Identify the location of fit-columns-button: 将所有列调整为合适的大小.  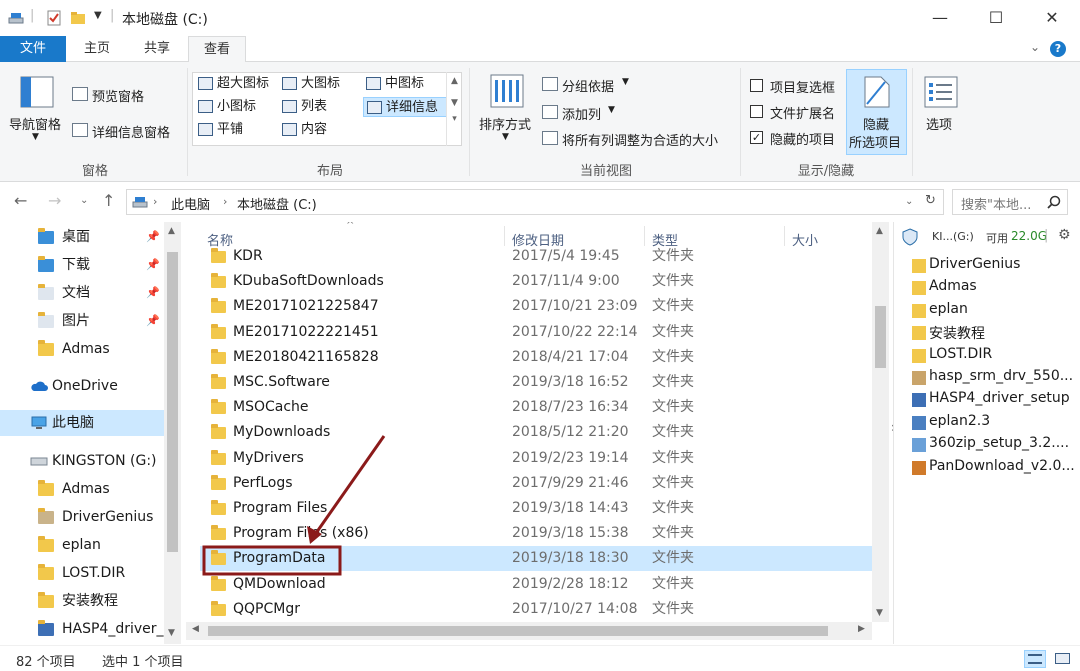
(640, 139).